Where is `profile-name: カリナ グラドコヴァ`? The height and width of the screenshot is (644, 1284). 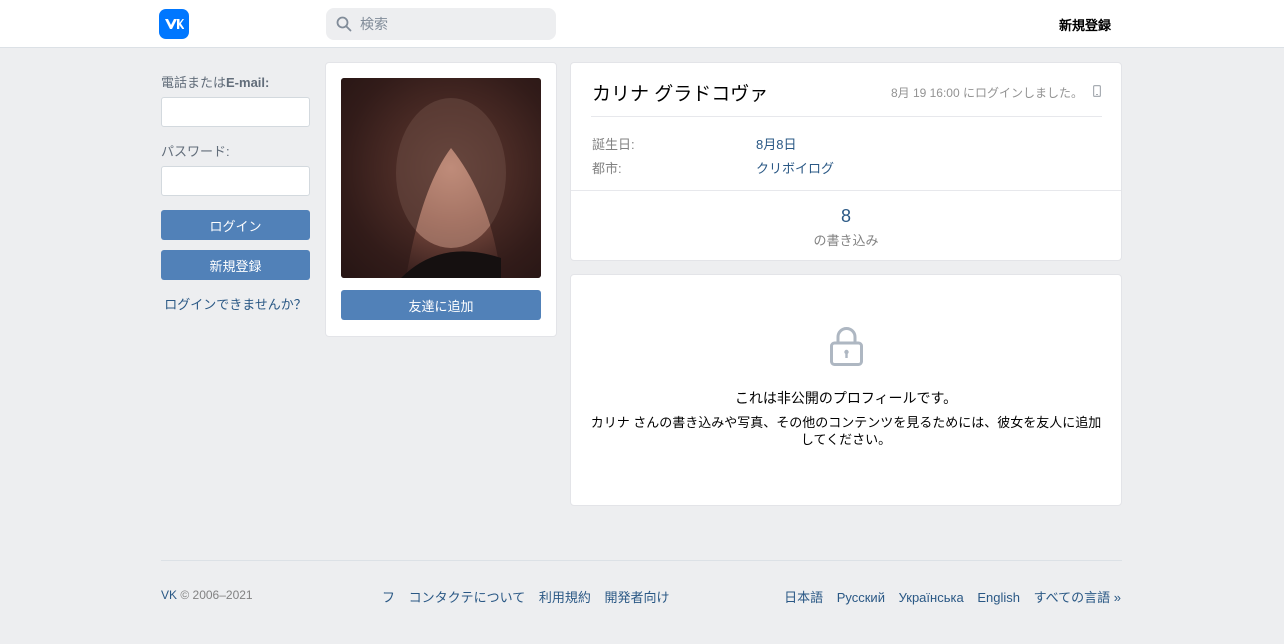
profile-name: カリナ グラドコヴァ is located at coordinates (680, 94).